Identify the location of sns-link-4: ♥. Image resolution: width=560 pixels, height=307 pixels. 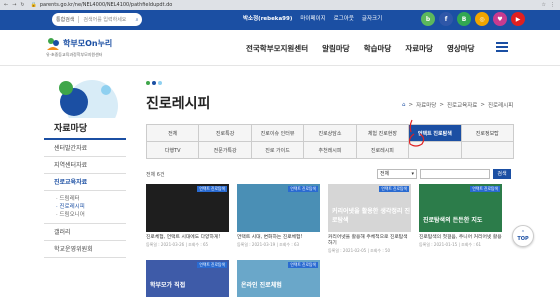
(500, 19).